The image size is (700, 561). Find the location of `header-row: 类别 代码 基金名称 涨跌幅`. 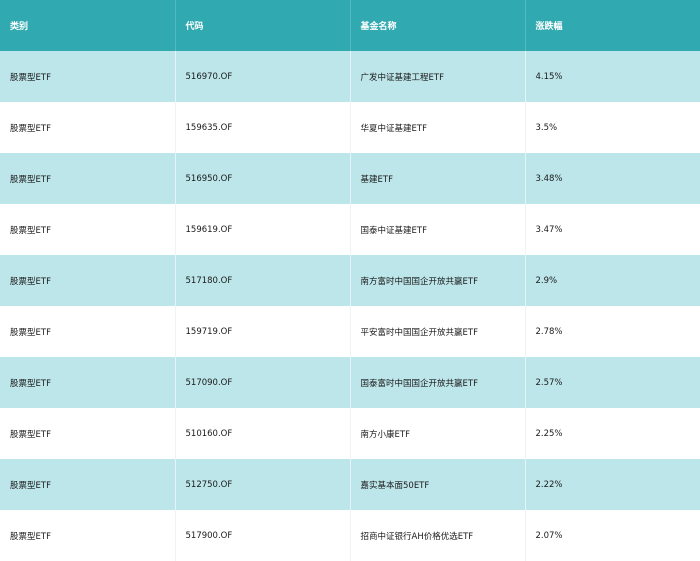

header-row: 类别 代码 基金名称 涨跌幅 is located at coordinates (350, 25).